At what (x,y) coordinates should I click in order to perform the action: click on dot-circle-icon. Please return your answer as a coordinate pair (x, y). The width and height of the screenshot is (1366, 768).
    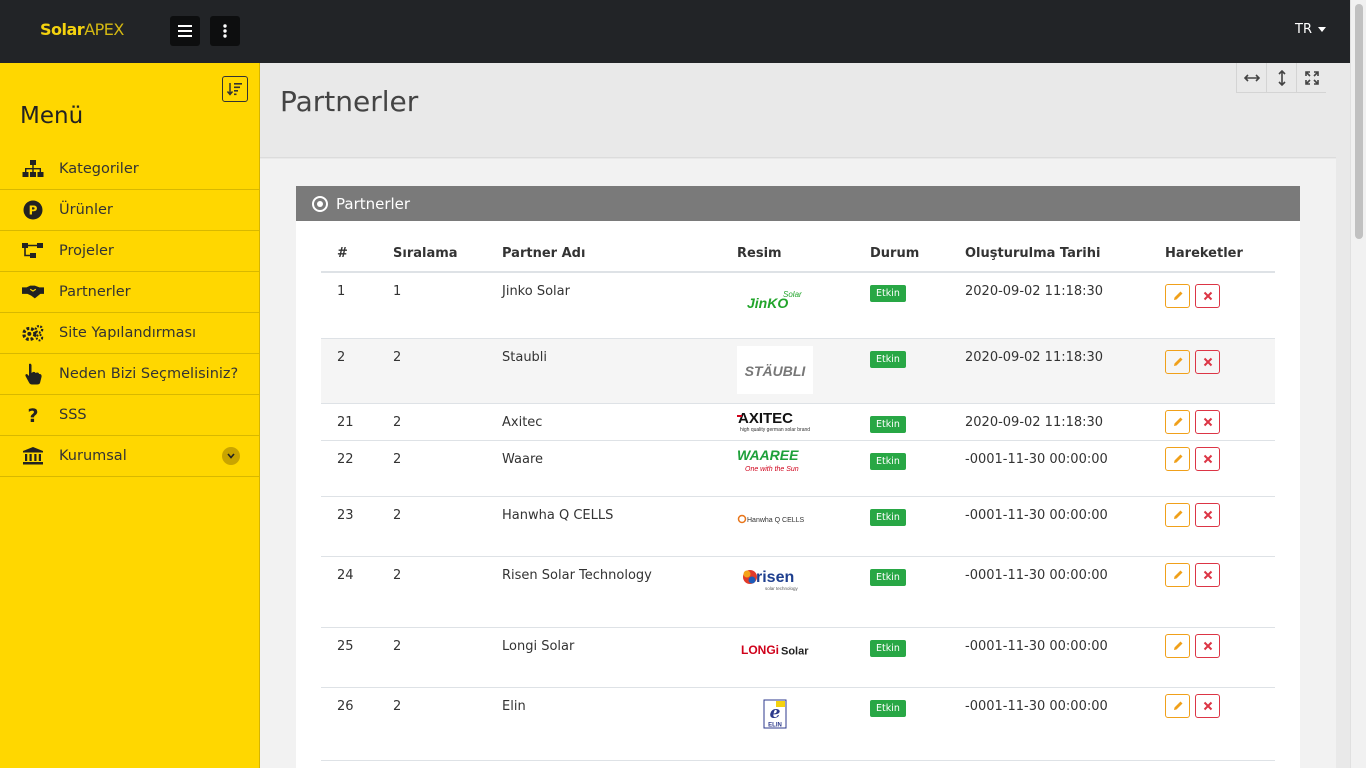
    Looking at the image, I should click on (320, 203).